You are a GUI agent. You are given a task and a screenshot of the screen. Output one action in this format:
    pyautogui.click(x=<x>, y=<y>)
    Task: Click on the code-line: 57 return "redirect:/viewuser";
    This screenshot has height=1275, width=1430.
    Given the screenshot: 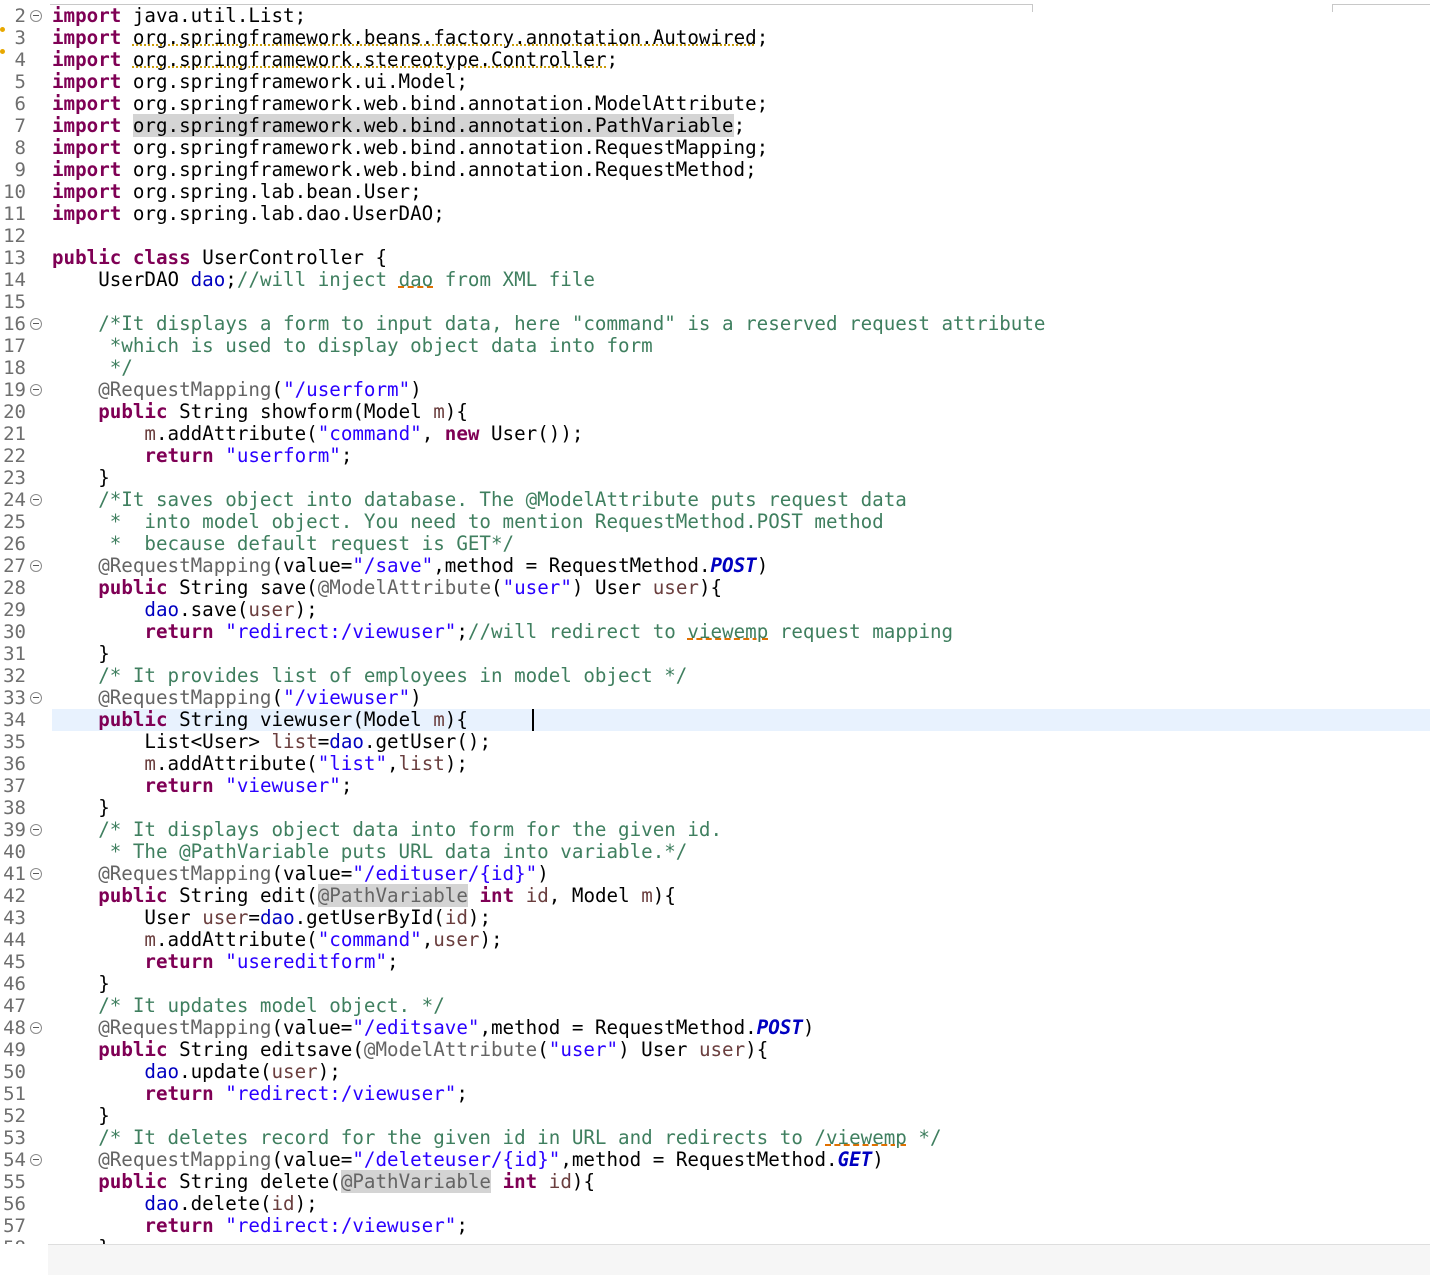 What is the action you would take?
    pyautogui.click(x=715, y=1226)
    